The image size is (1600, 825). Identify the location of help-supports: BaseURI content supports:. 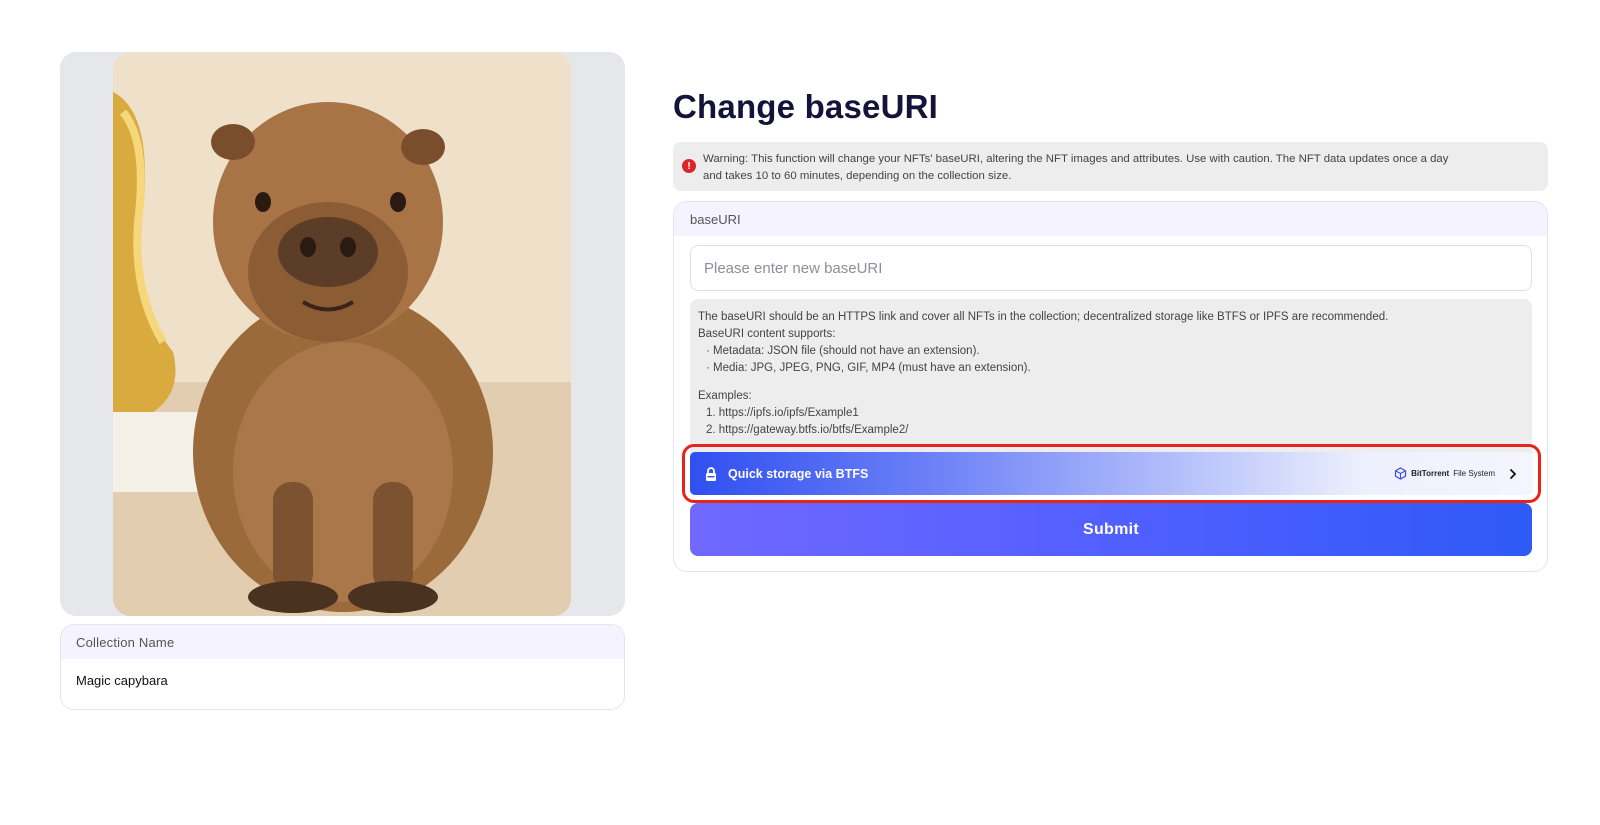
(767, 334).